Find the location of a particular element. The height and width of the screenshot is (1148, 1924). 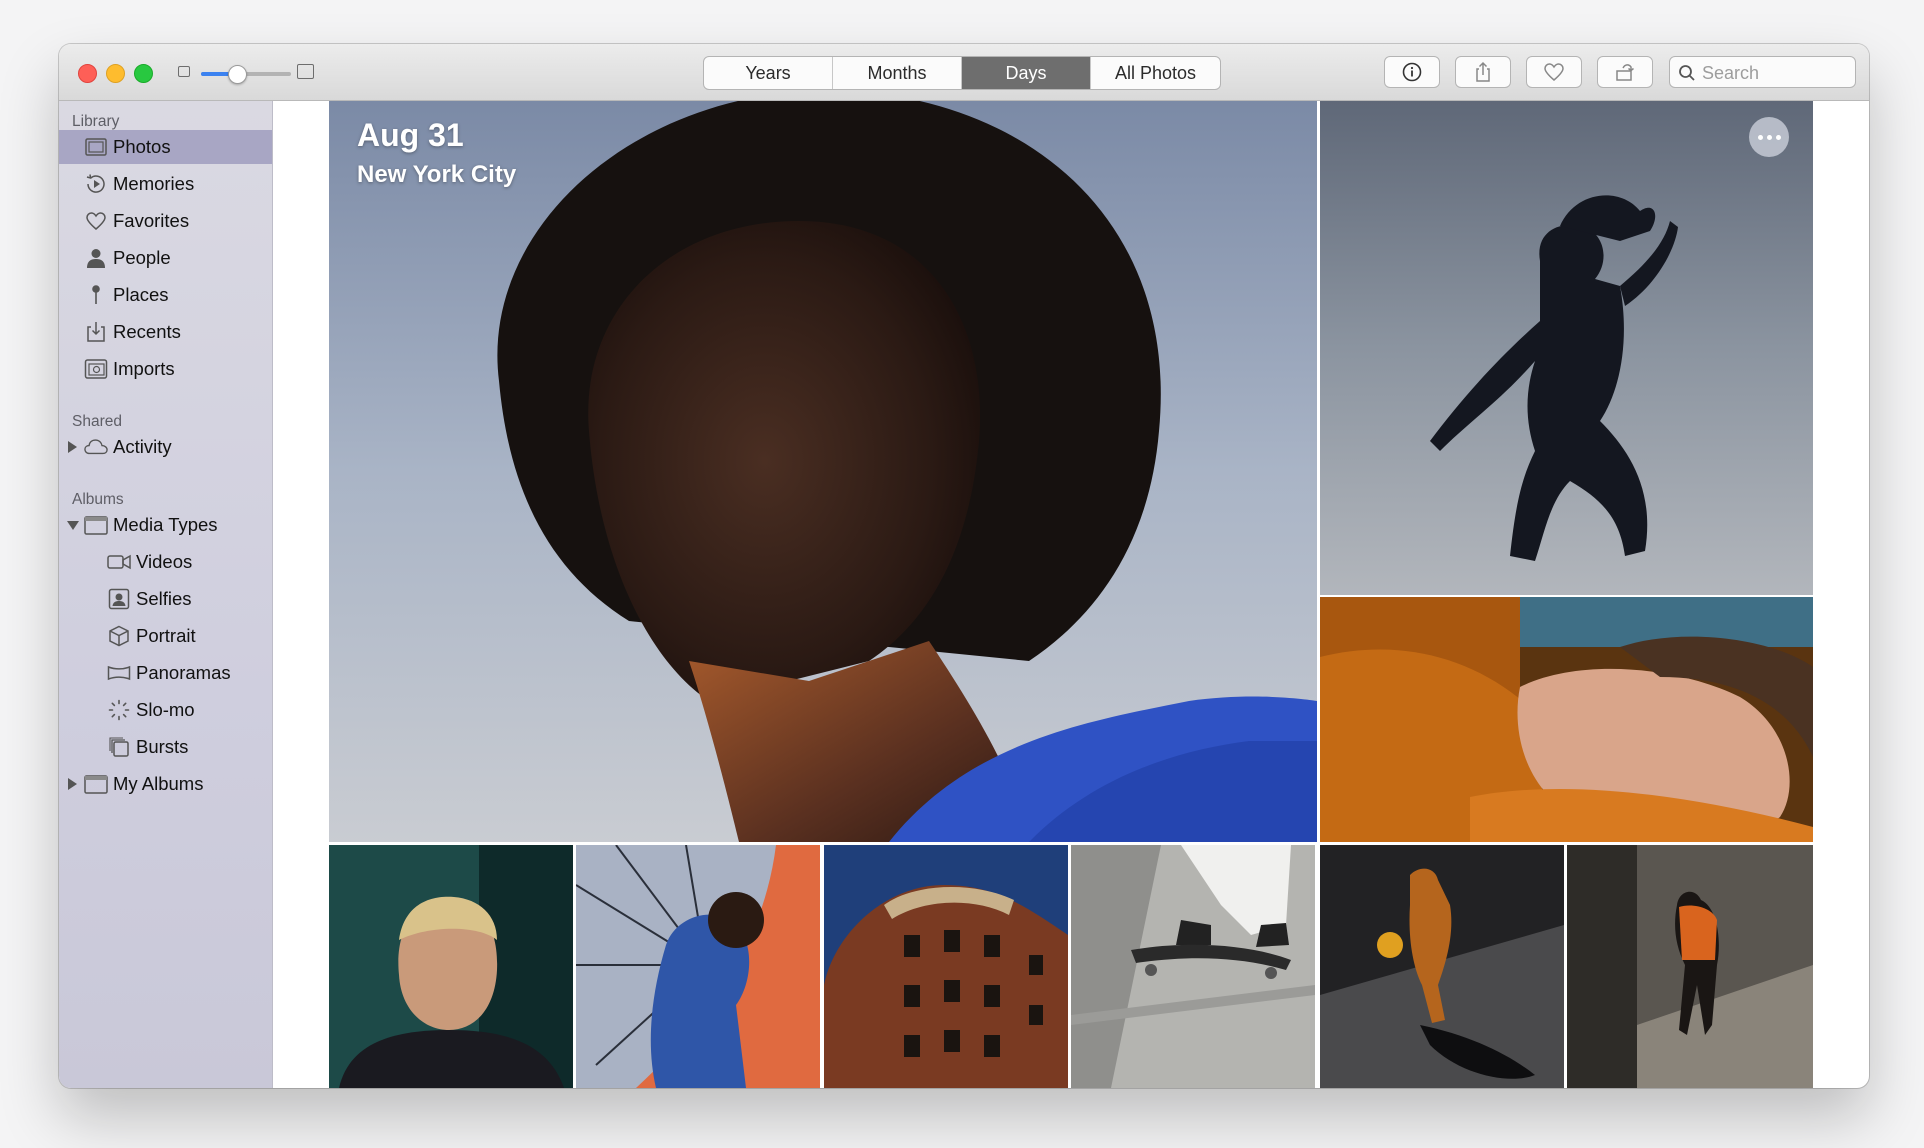

moment-date: Aug 31 is located at coordinates (410, 135).